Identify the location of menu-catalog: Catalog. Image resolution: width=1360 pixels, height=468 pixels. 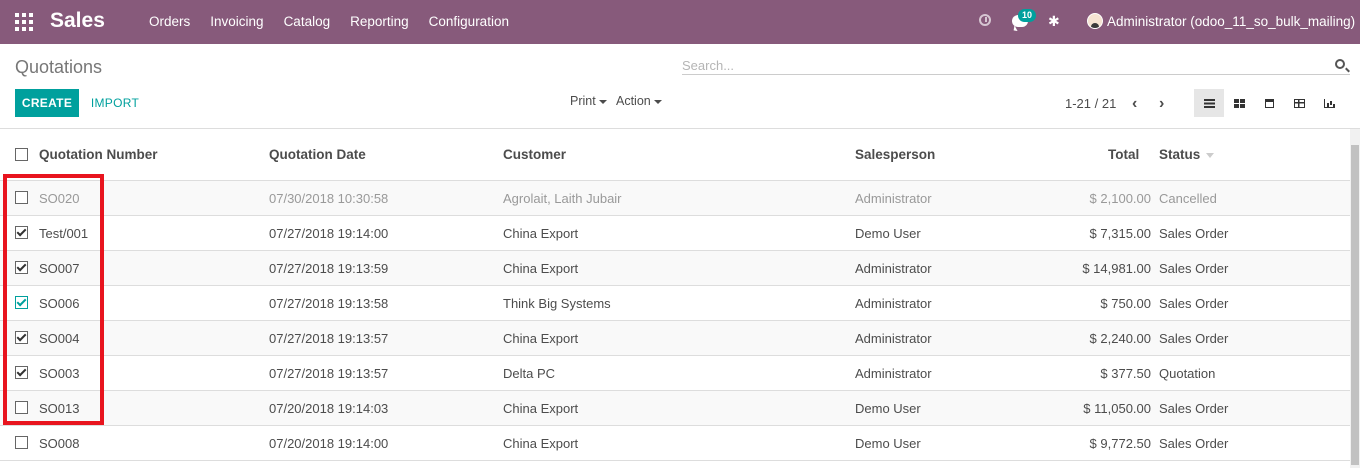
(307, 21).